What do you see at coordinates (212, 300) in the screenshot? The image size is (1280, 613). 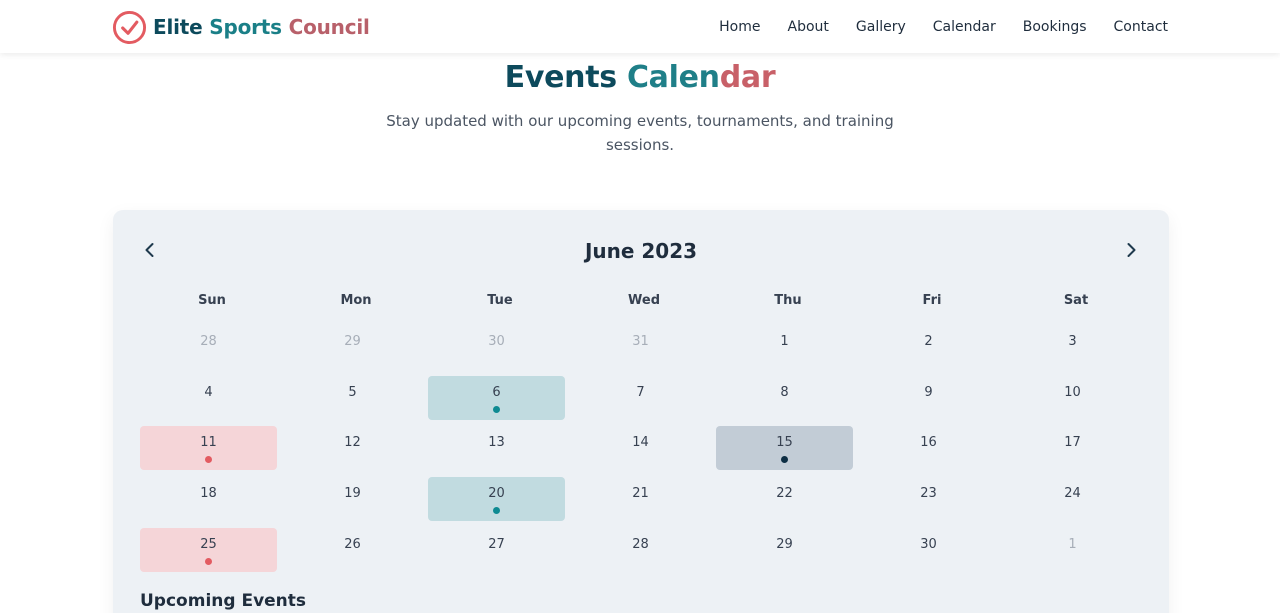 I see `weekday-label: Sun` at bounding box center [212, 300].